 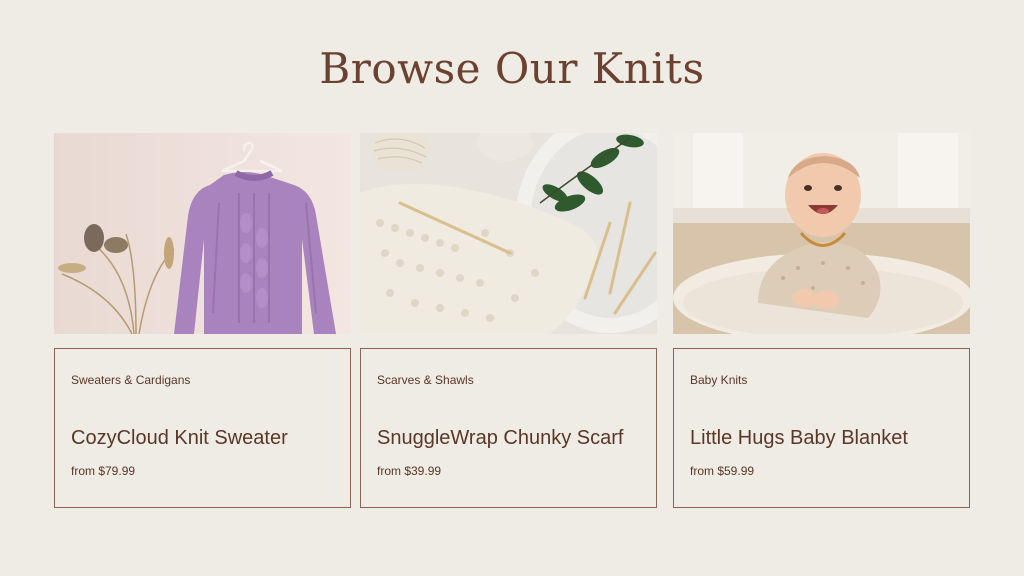 What do you see at coordinates (799, 438) in the screenshot?
I see `product-name: Little Hugs Baby Blanket` at bounding box center [799, 438].